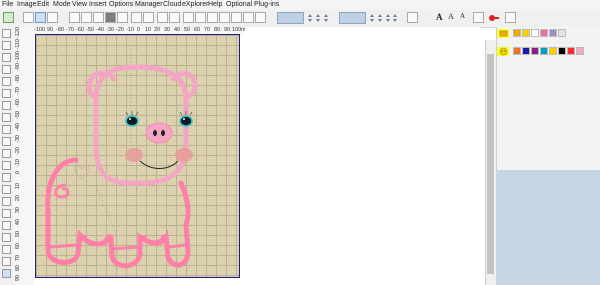 Image resolution: width=600 pixels, height=285 pixels. What do you see at coordinates (6, 81) in the screenshot?
I see `zoom-icon` at bounding box center [6, 81].